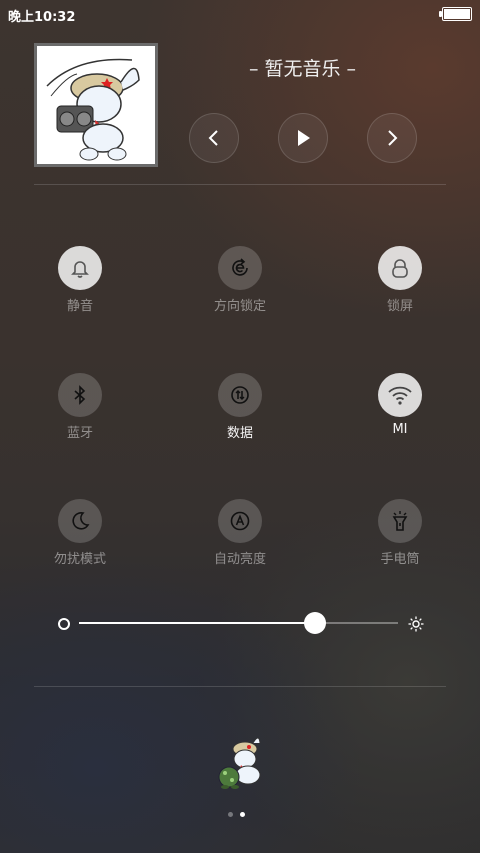  I want to click on moon-icon, so click(80, 521).